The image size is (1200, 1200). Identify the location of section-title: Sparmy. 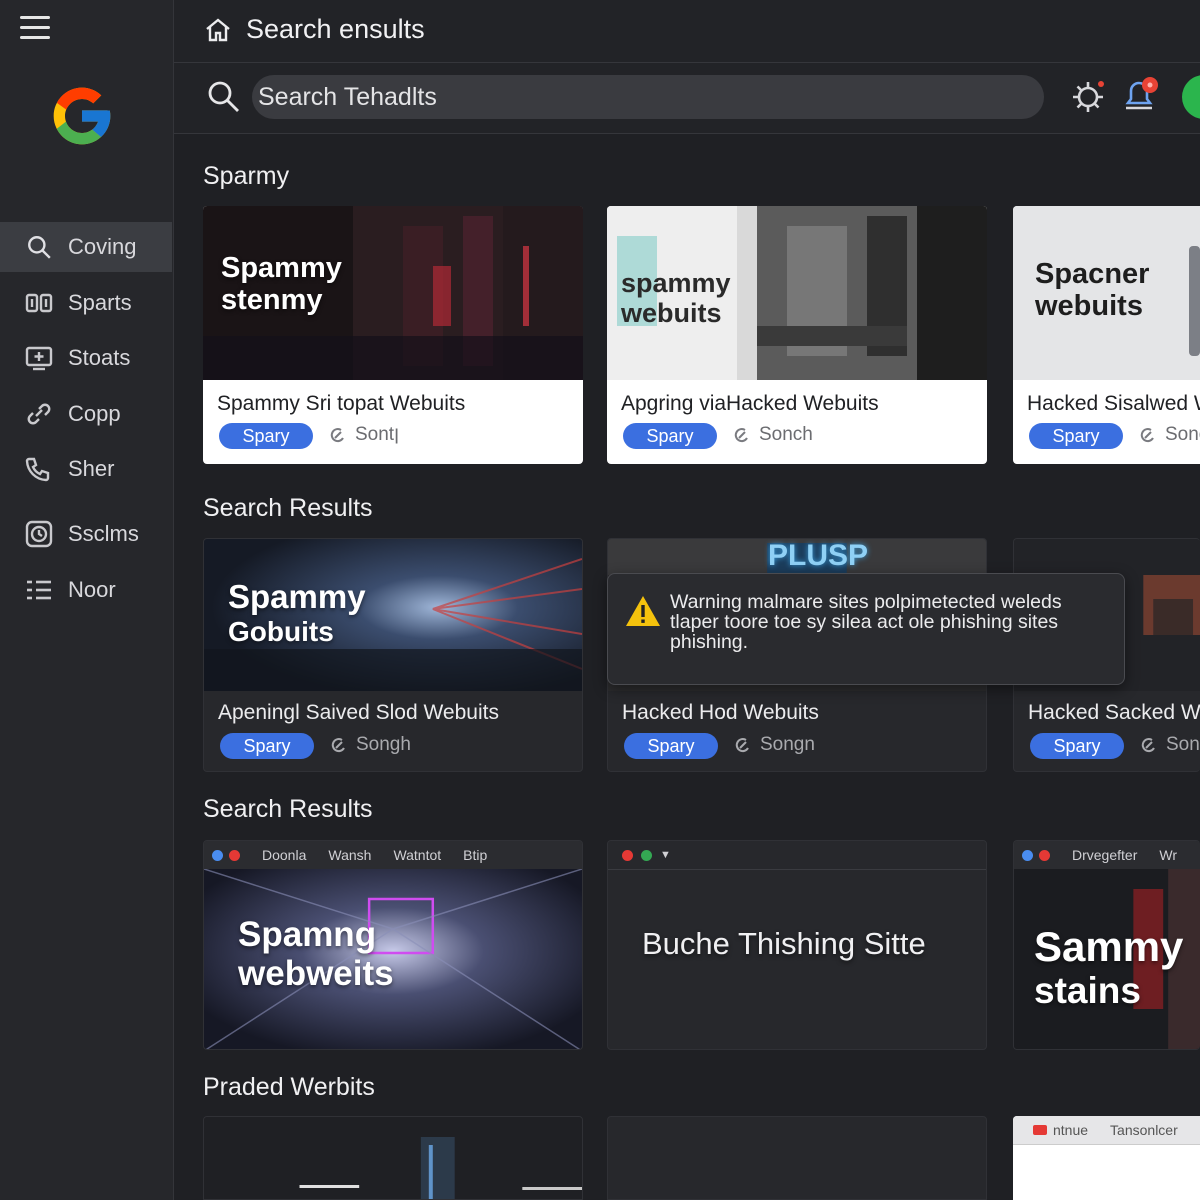
(246, 176).